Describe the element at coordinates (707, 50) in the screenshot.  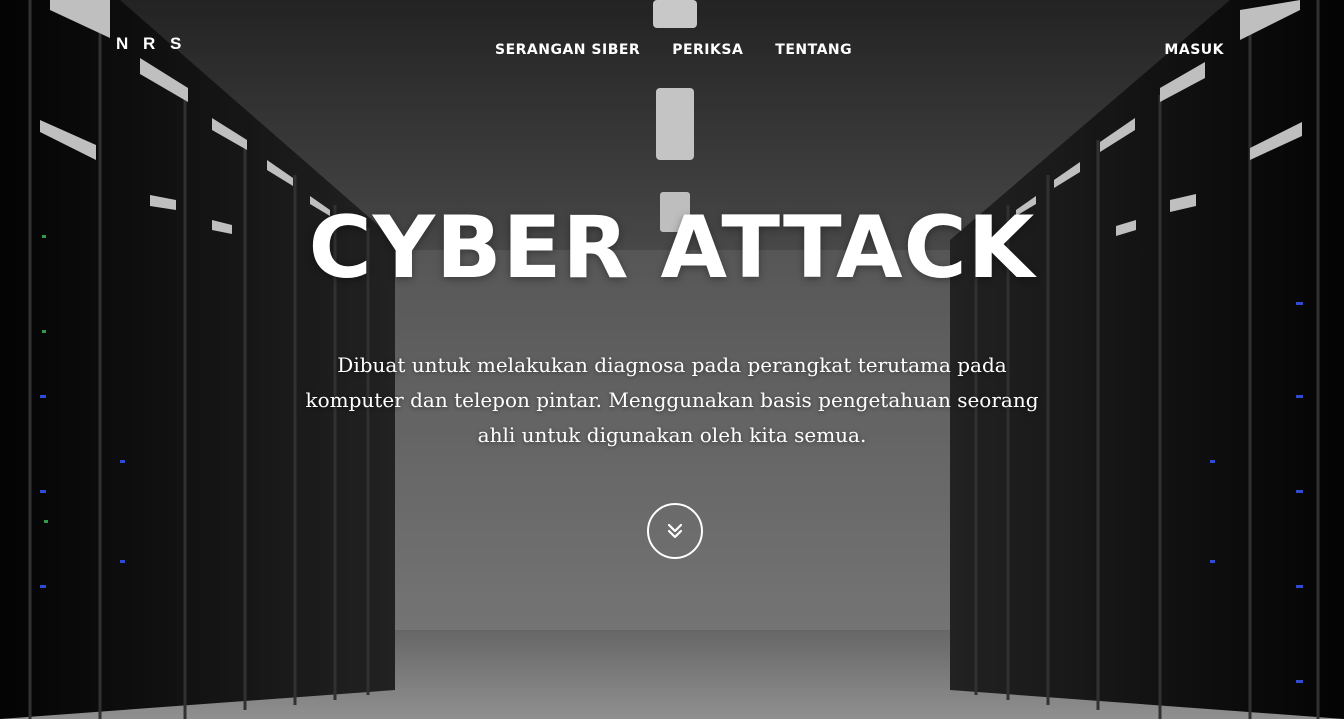
I see `nav-link-periksa: PERIKSA` at that location.